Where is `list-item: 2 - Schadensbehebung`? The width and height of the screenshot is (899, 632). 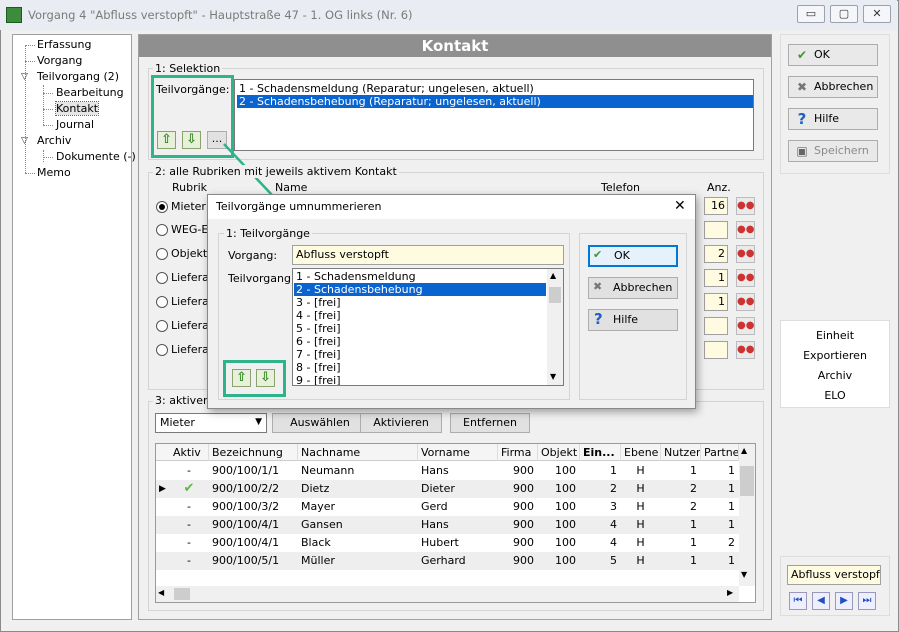 list-item: 2 - Schadensbehebung is located at coordinates (420, 289).